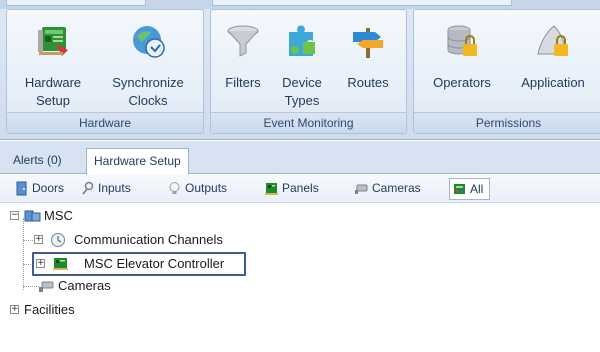 The width and height of the screenshot is (600, 352). I want to click on all-icon, so click(459, 189).